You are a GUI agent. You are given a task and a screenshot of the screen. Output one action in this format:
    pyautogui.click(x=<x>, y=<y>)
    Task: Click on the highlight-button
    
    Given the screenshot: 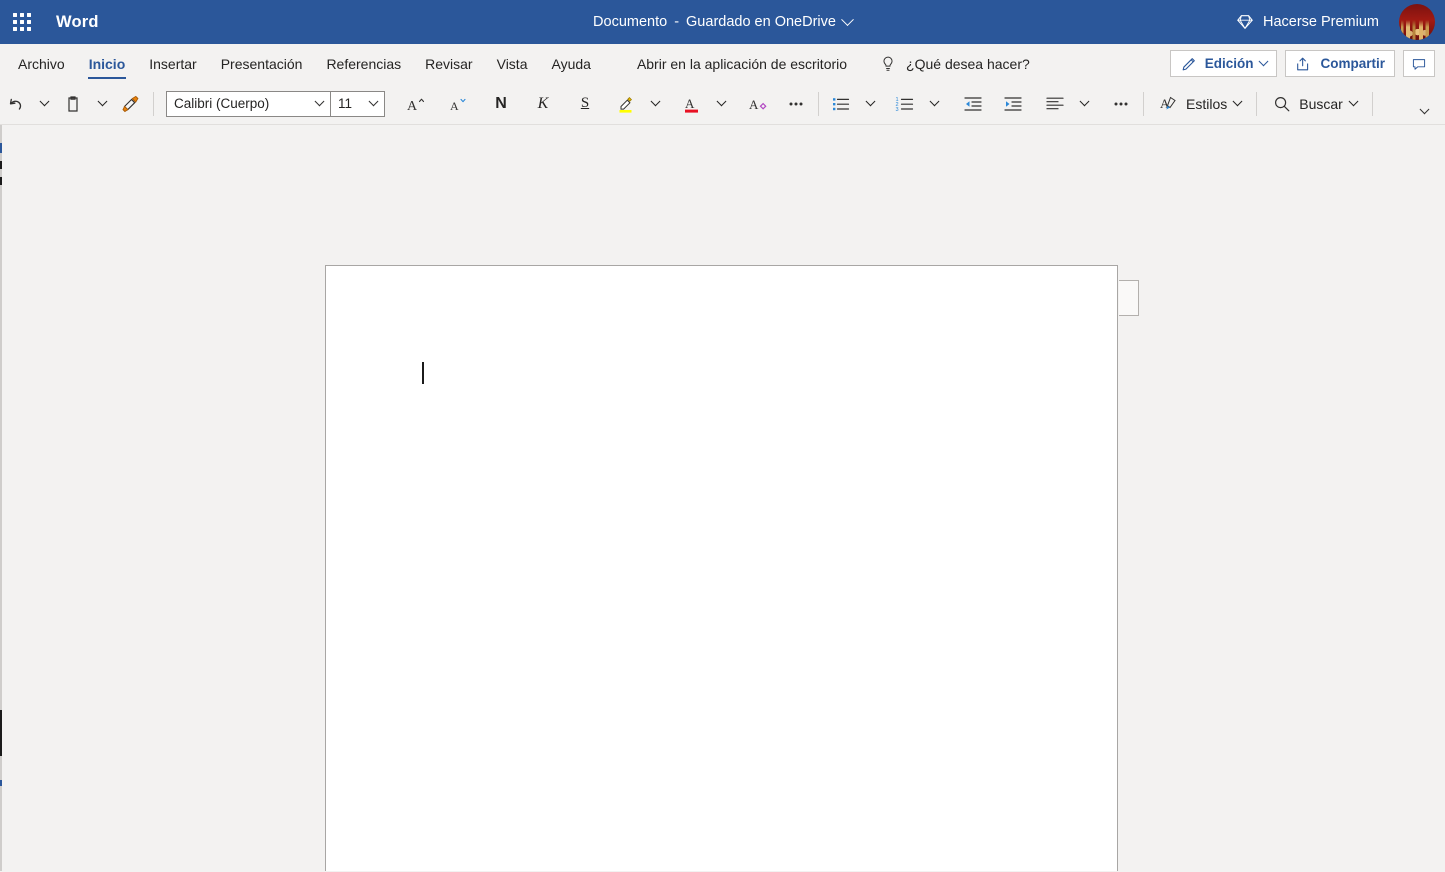 What is the action you would take?
    pyautogui.click(x=626, y=104)
    